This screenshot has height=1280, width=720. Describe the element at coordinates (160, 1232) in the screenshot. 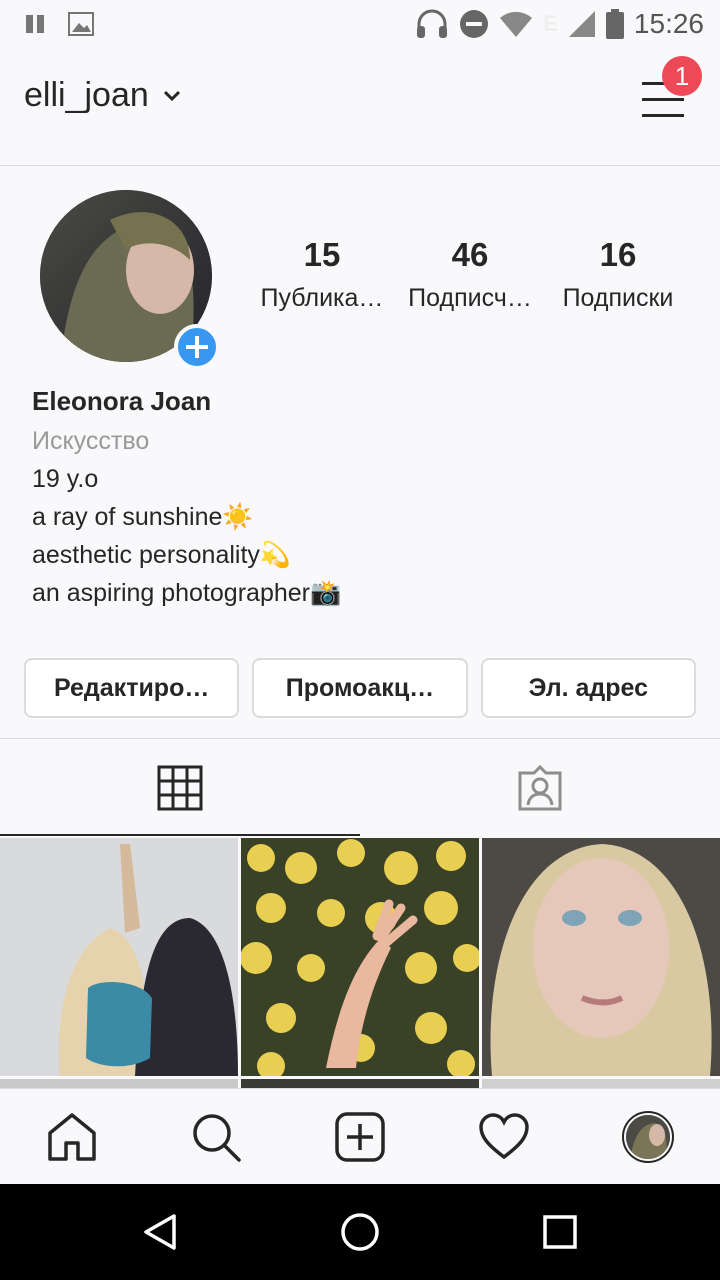

I see `back-icon` at that location.